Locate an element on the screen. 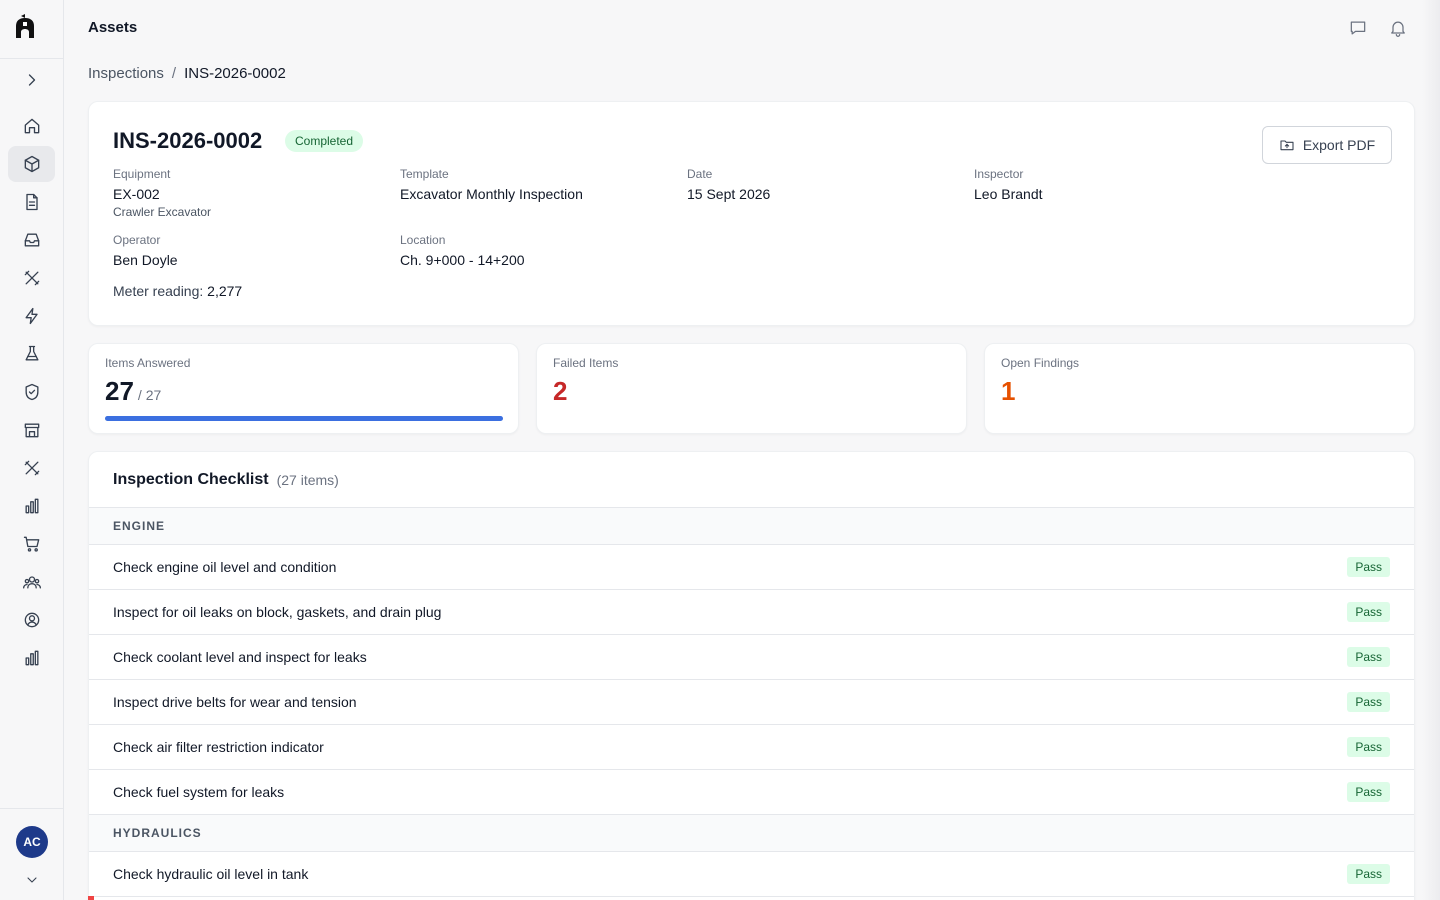  sidebar-item-maintenance is located at coordinates (31, 278).